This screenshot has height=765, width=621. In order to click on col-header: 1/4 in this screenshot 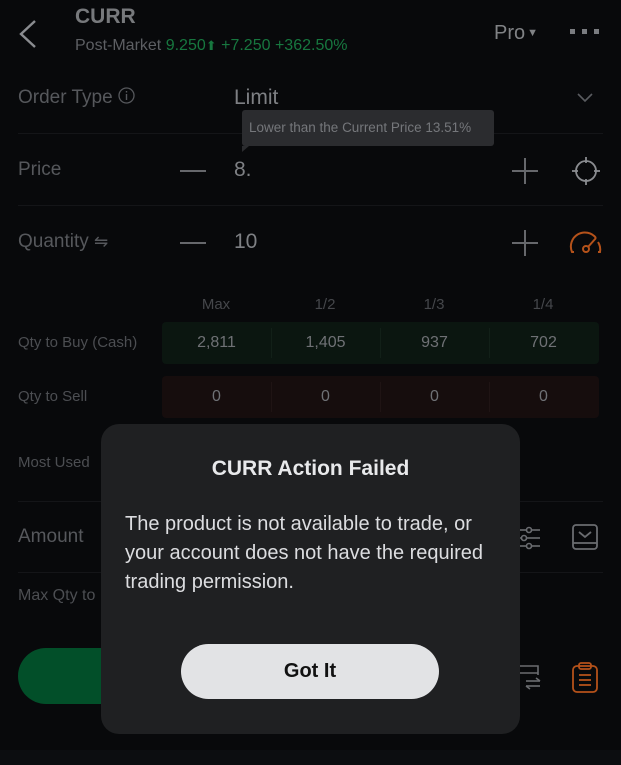, I will do `click(543, 304)`.